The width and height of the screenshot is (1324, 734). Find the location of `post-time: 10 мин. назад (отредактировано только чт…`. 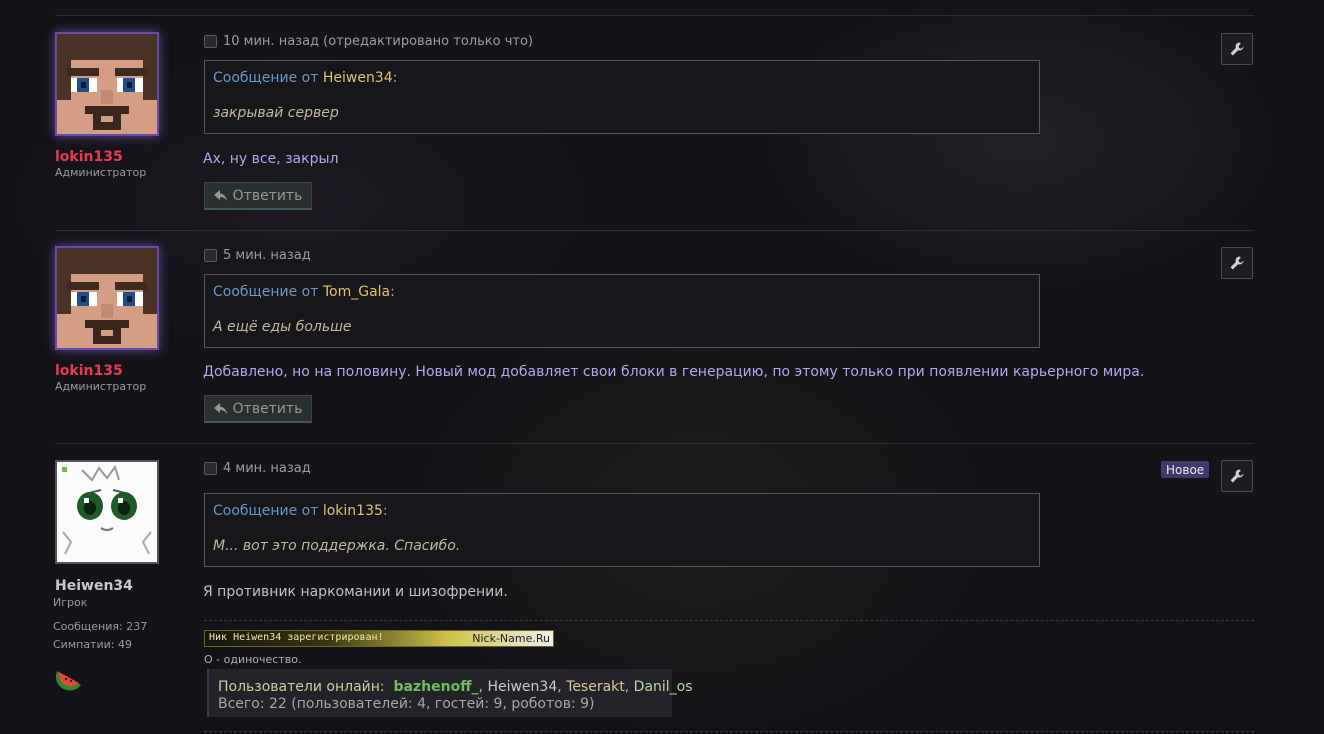

post-time: 10 мин. назад (отредактировано только чт… is located at coordinates (378, 41).